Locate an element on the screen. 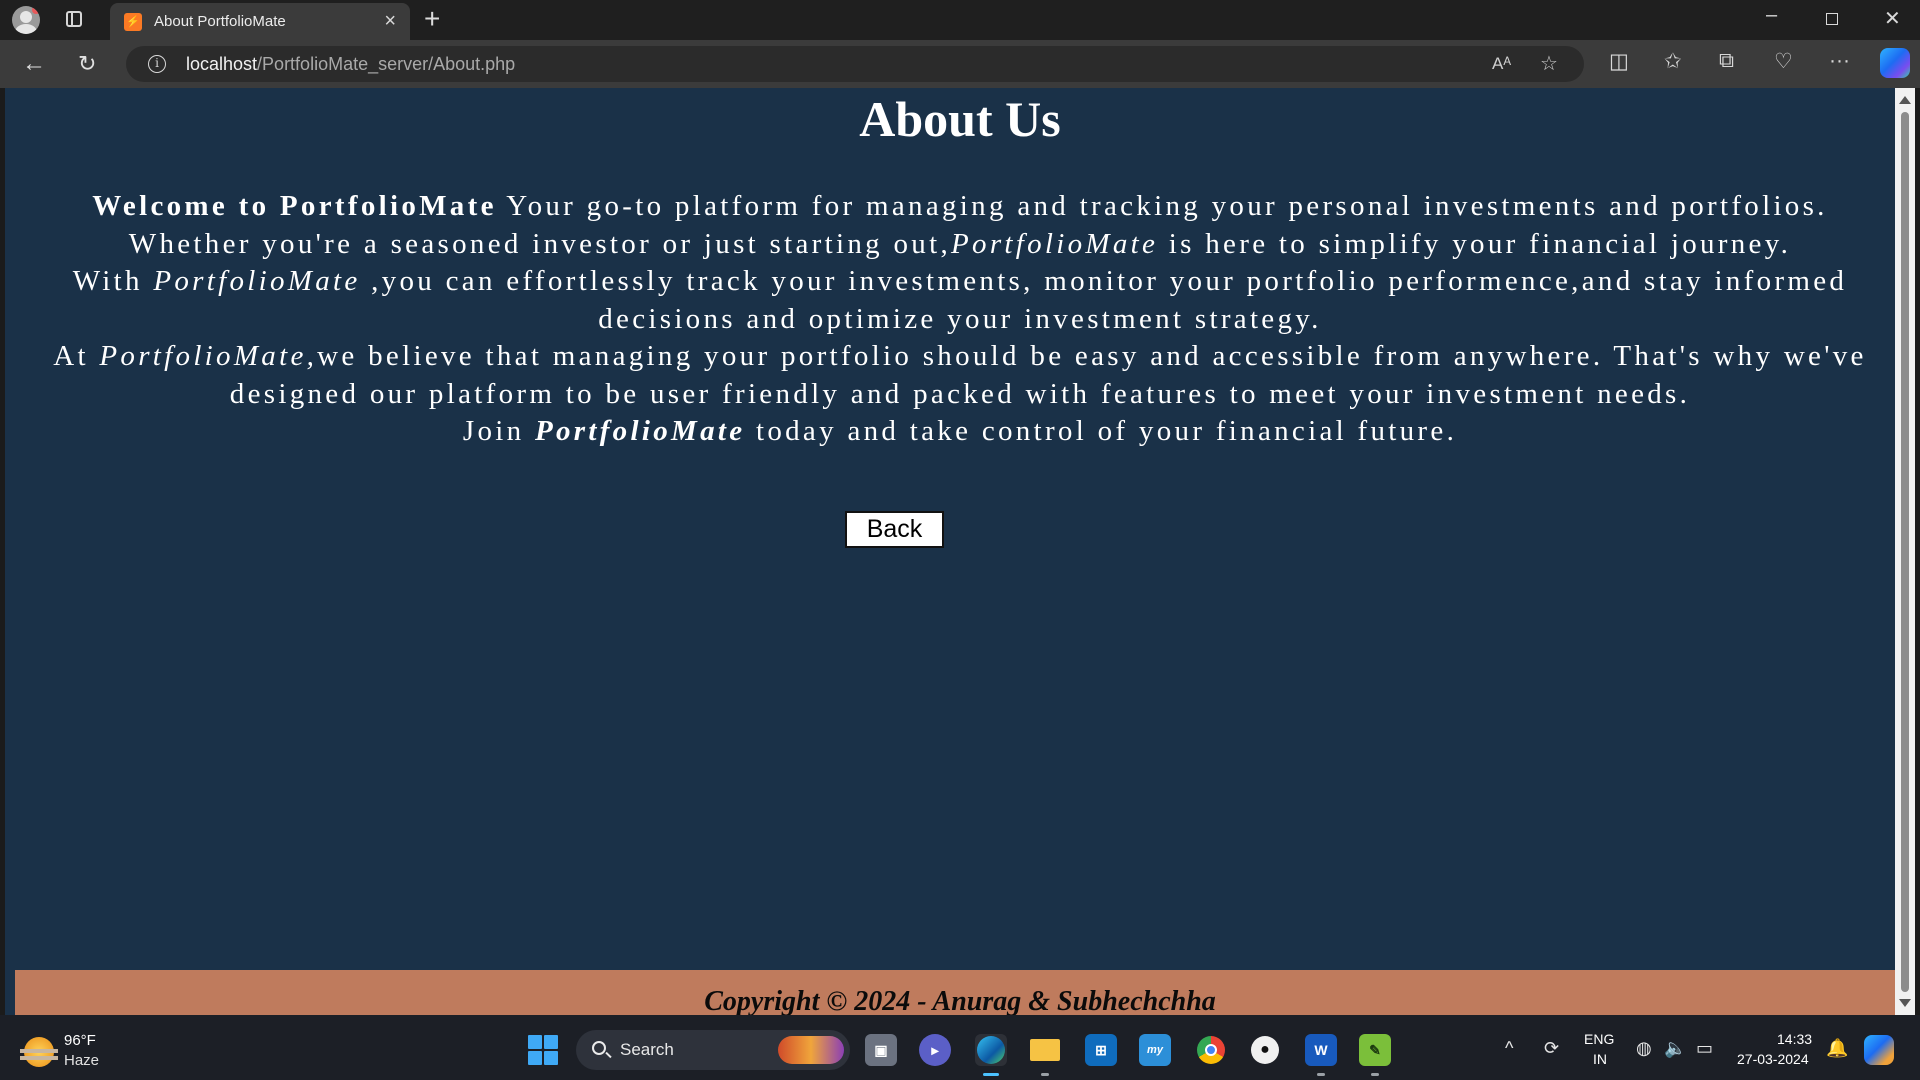 This screenshot has width=1920, height=1080. word-icon: W is located at coordinates (1321, 1055).